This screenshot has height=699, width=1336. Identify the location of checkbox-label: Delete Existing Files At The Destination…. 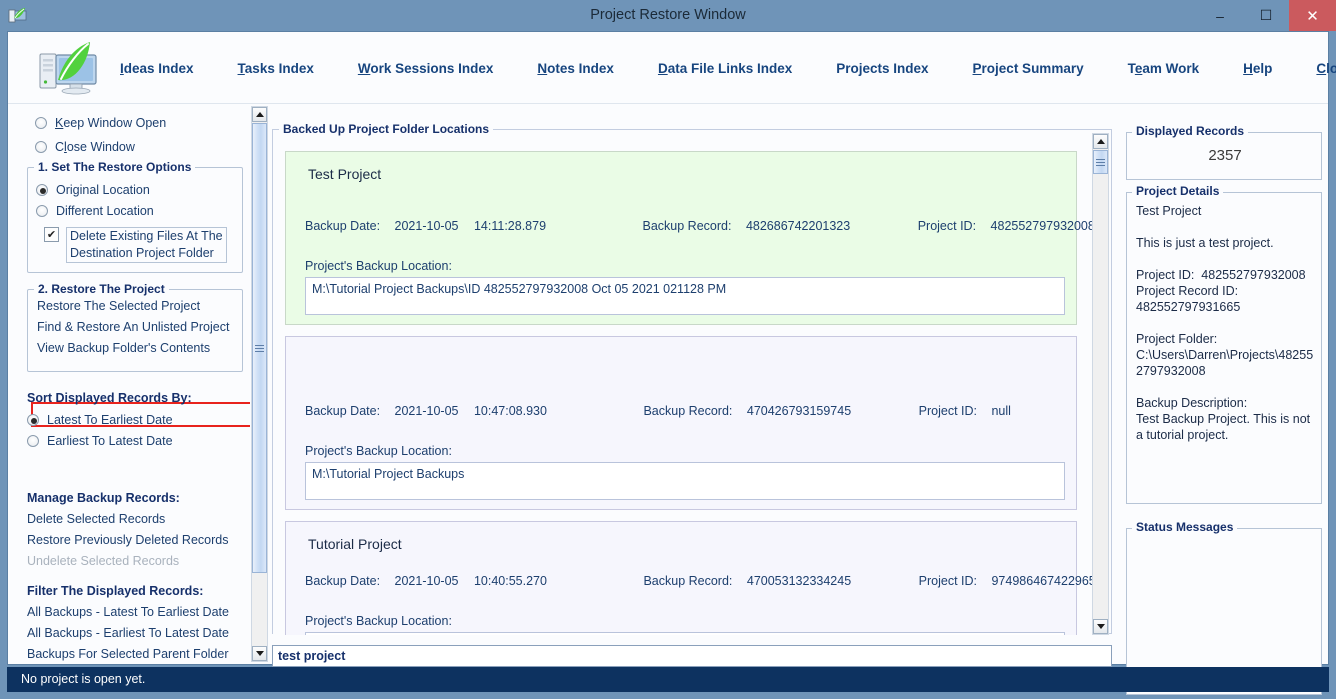
(146, 245).